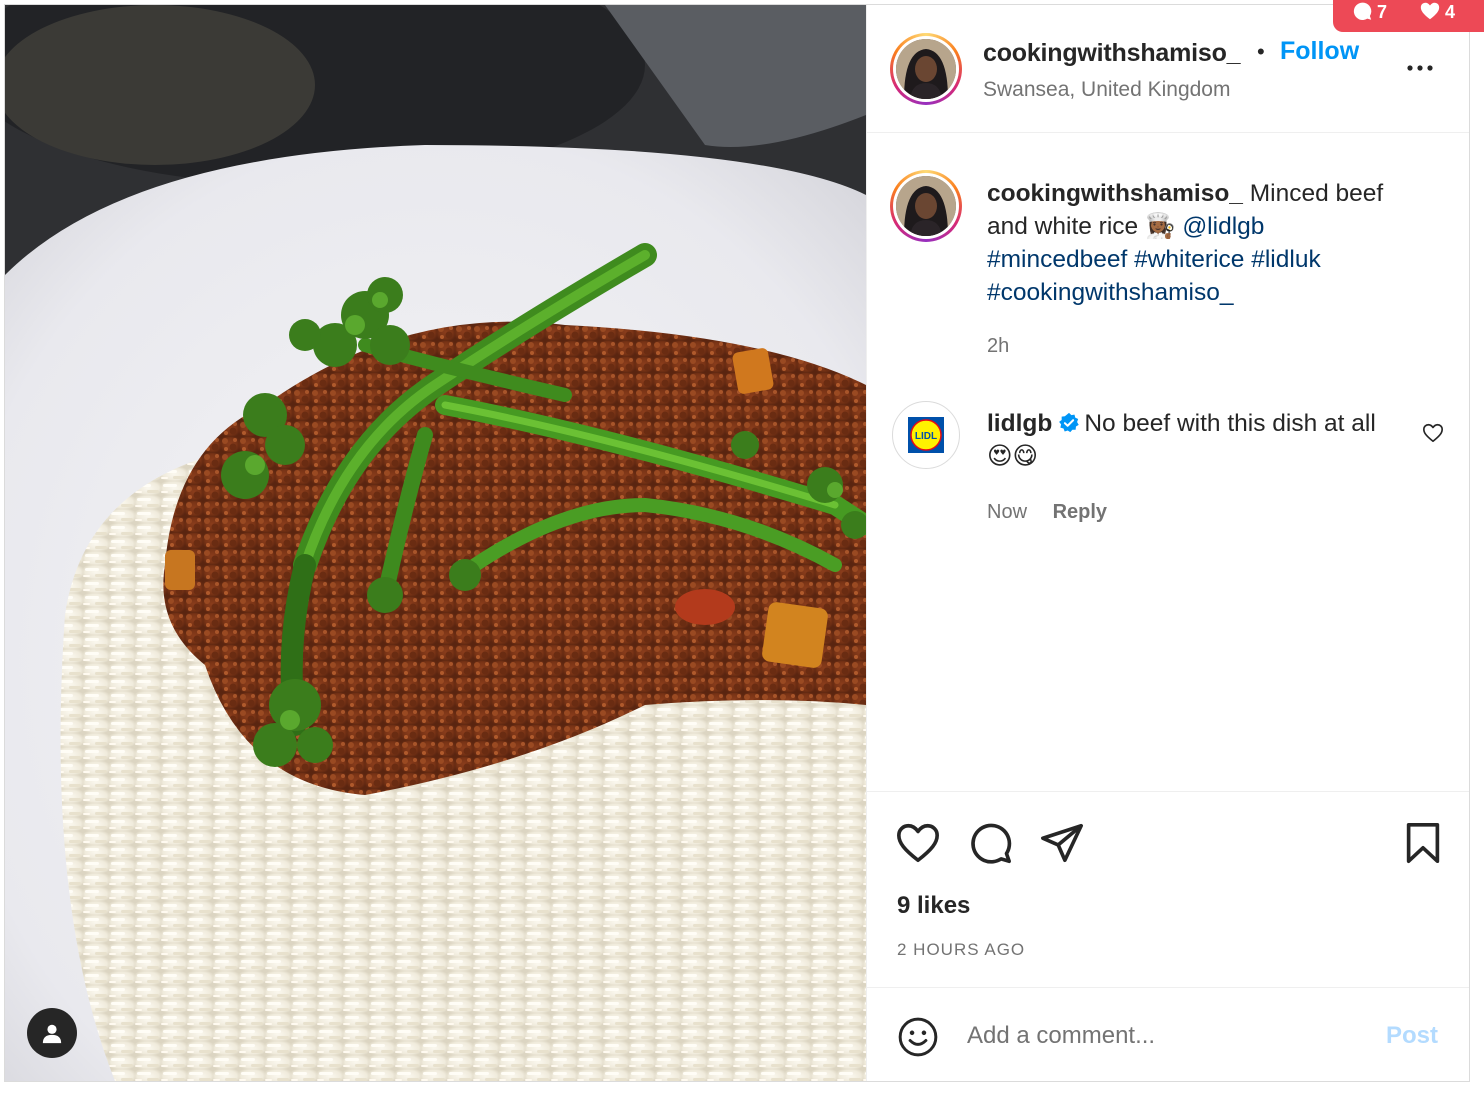 Image resolution: width=1484 pixels, height=1098 pixels. I want to click on caption-username: cookingwithshamiso_, so click(1115, 193).